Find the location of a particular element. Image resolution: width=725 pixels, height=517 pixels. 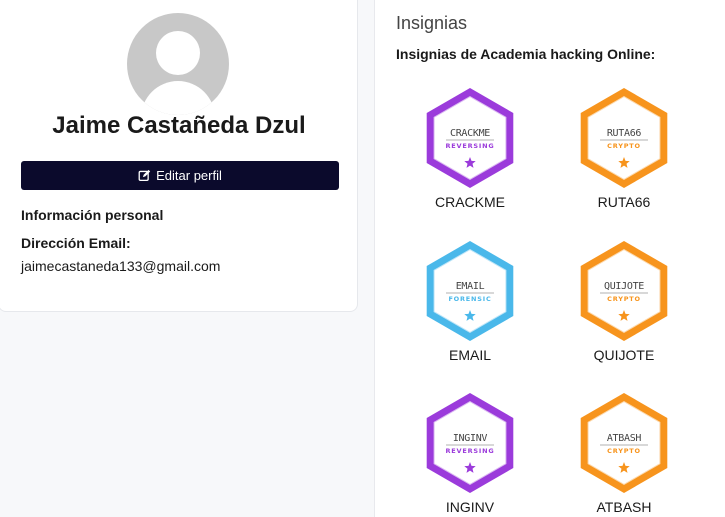

badge-inginv: INGINV REVERSING INGINV is located at coordinates (470, 454).